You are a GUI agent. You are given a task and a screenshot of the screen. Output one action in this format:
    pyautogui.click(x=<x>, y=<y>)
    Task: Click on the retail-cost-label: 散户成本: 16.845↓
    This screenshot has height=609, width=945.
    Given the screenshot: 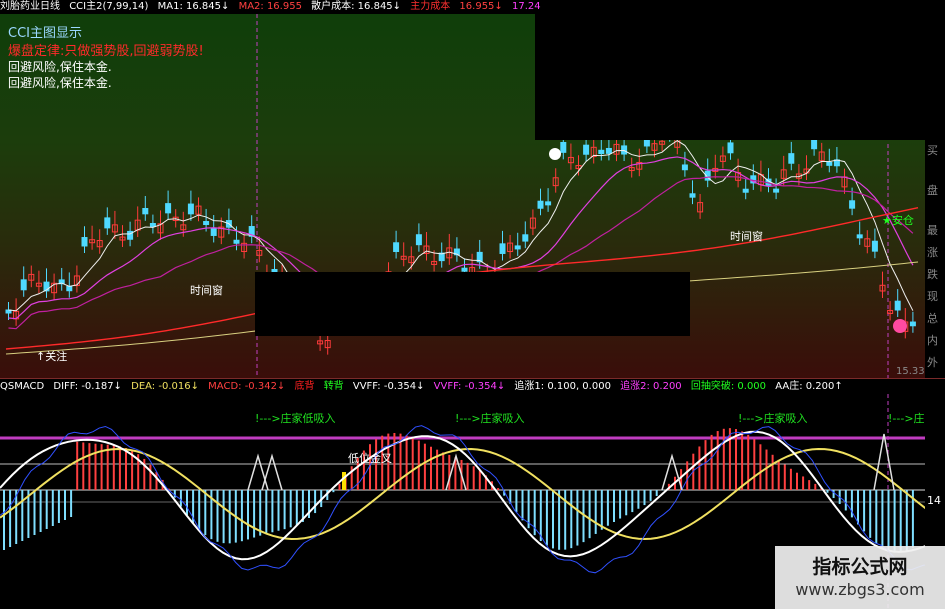 What is the action you would take?
    pyautogui.click(x=356, y=6)
    